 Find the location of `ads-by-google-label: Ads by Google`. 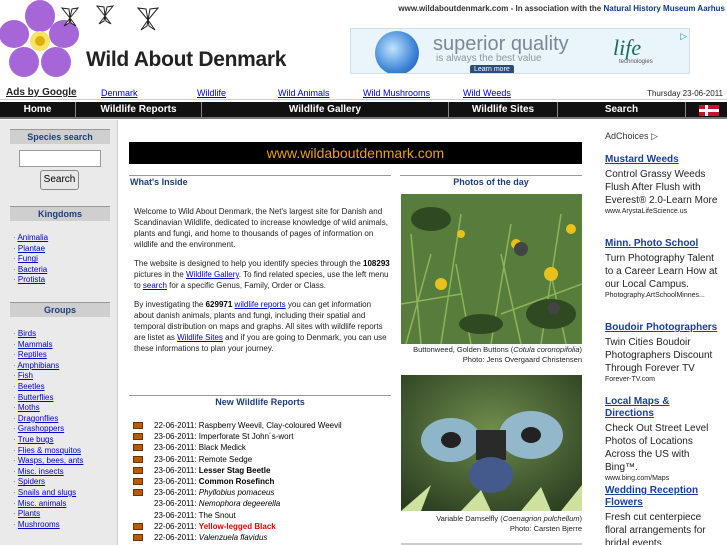

ads-by-google-label: Ads by Google is located at coordinates (41, 92).